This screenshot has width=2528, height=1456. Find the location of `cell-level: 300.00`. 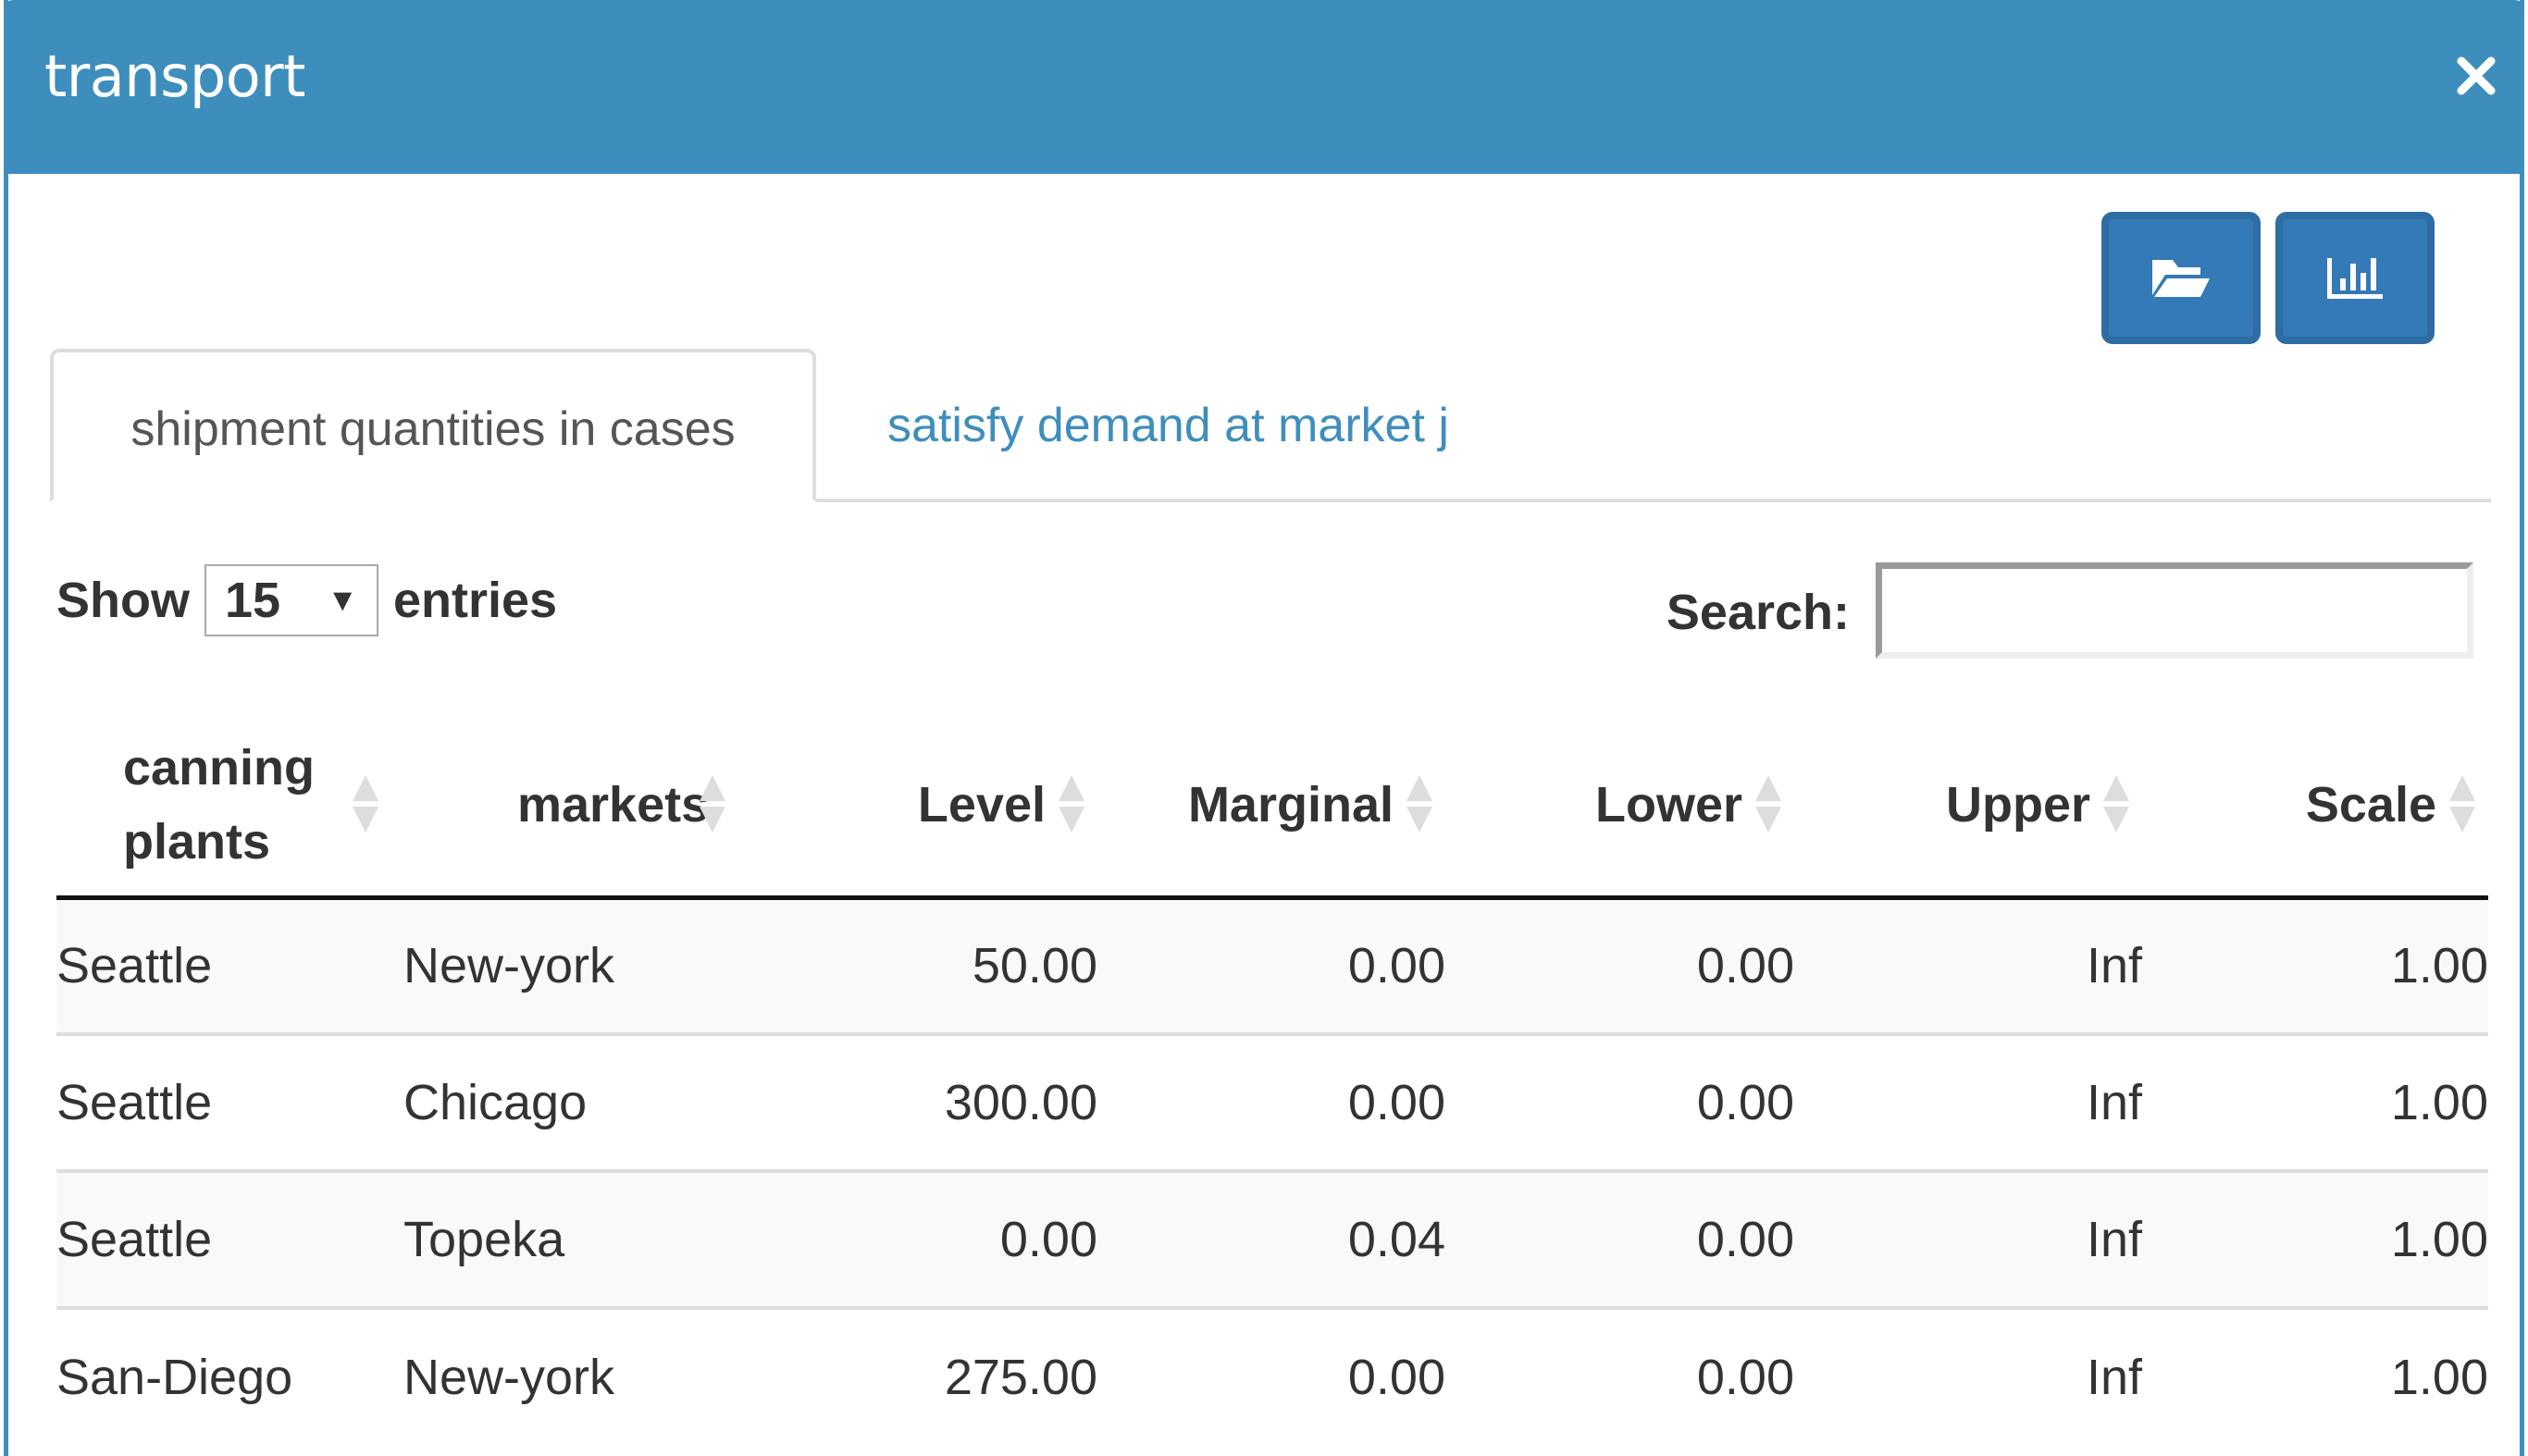

cell-level: 300.00 is located at coordinates (923, 1101).